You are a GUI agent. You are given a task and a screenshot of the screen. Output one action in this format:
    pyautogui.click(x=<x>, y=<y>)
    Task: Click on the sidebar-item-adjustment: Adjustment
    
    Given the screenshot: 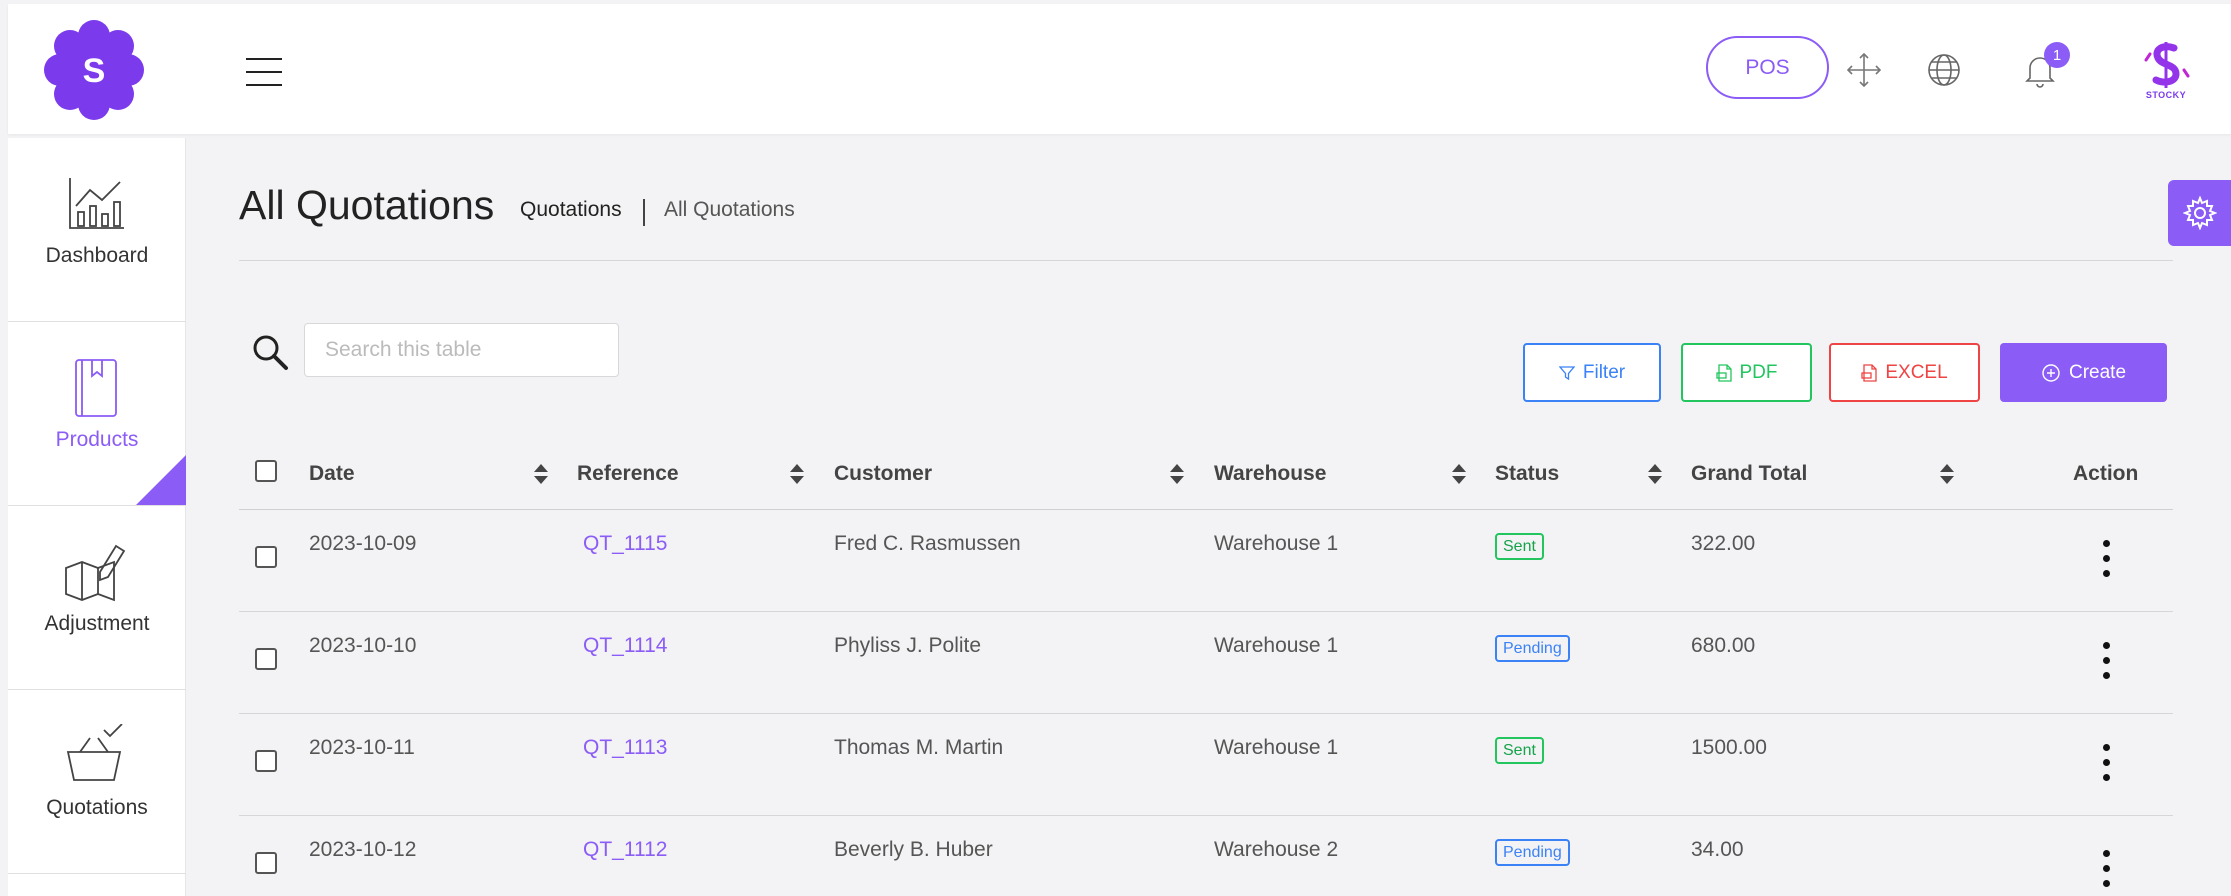 What is the action you would take?
    pyautogui.click(x=97, y=598)
    